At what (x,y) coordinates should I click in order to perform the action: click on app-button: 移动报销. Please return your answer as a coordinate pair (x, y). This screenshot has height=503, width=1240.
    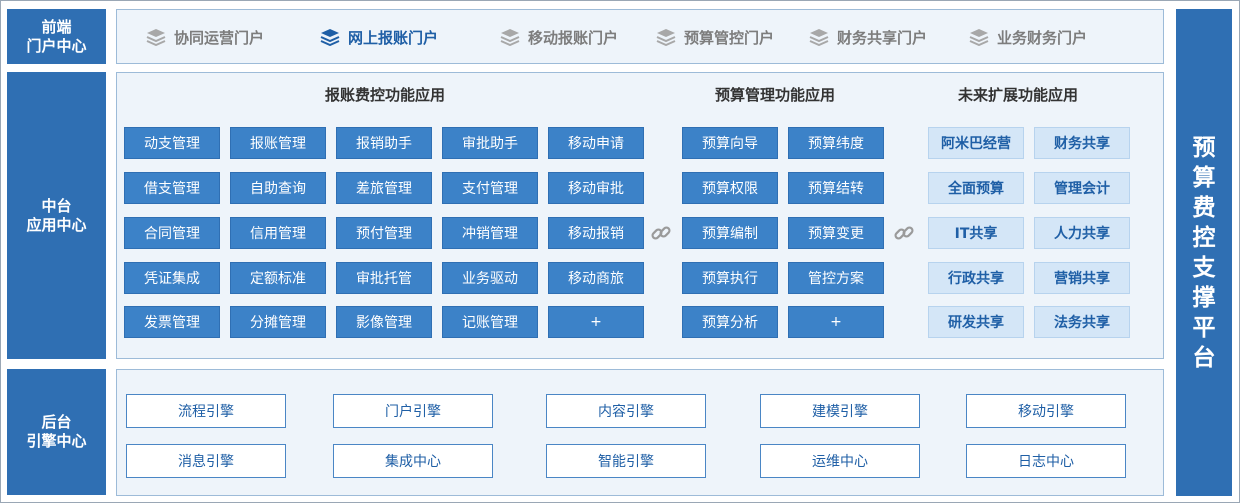
    Looking at the image, I should click on (596, 233).